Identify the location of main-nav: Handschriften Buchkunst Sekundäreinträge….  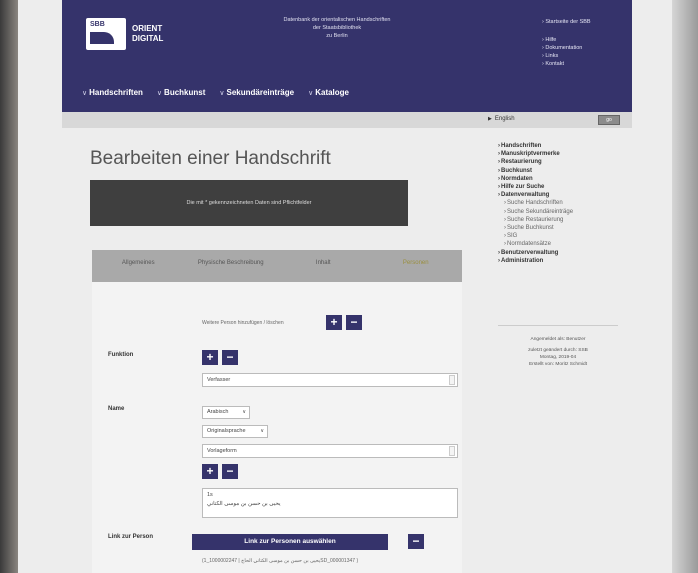
(215, 92).